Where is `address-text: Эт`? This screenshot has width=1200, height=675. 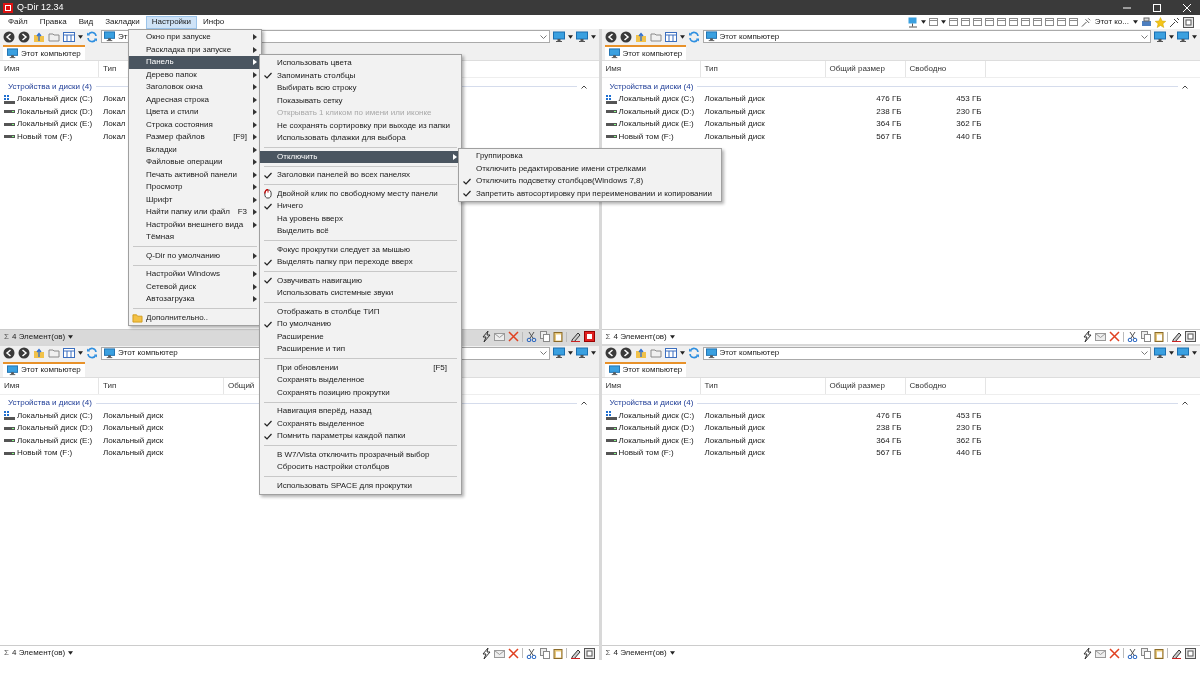
address-text: Эт is located at coordinates (123, 36).